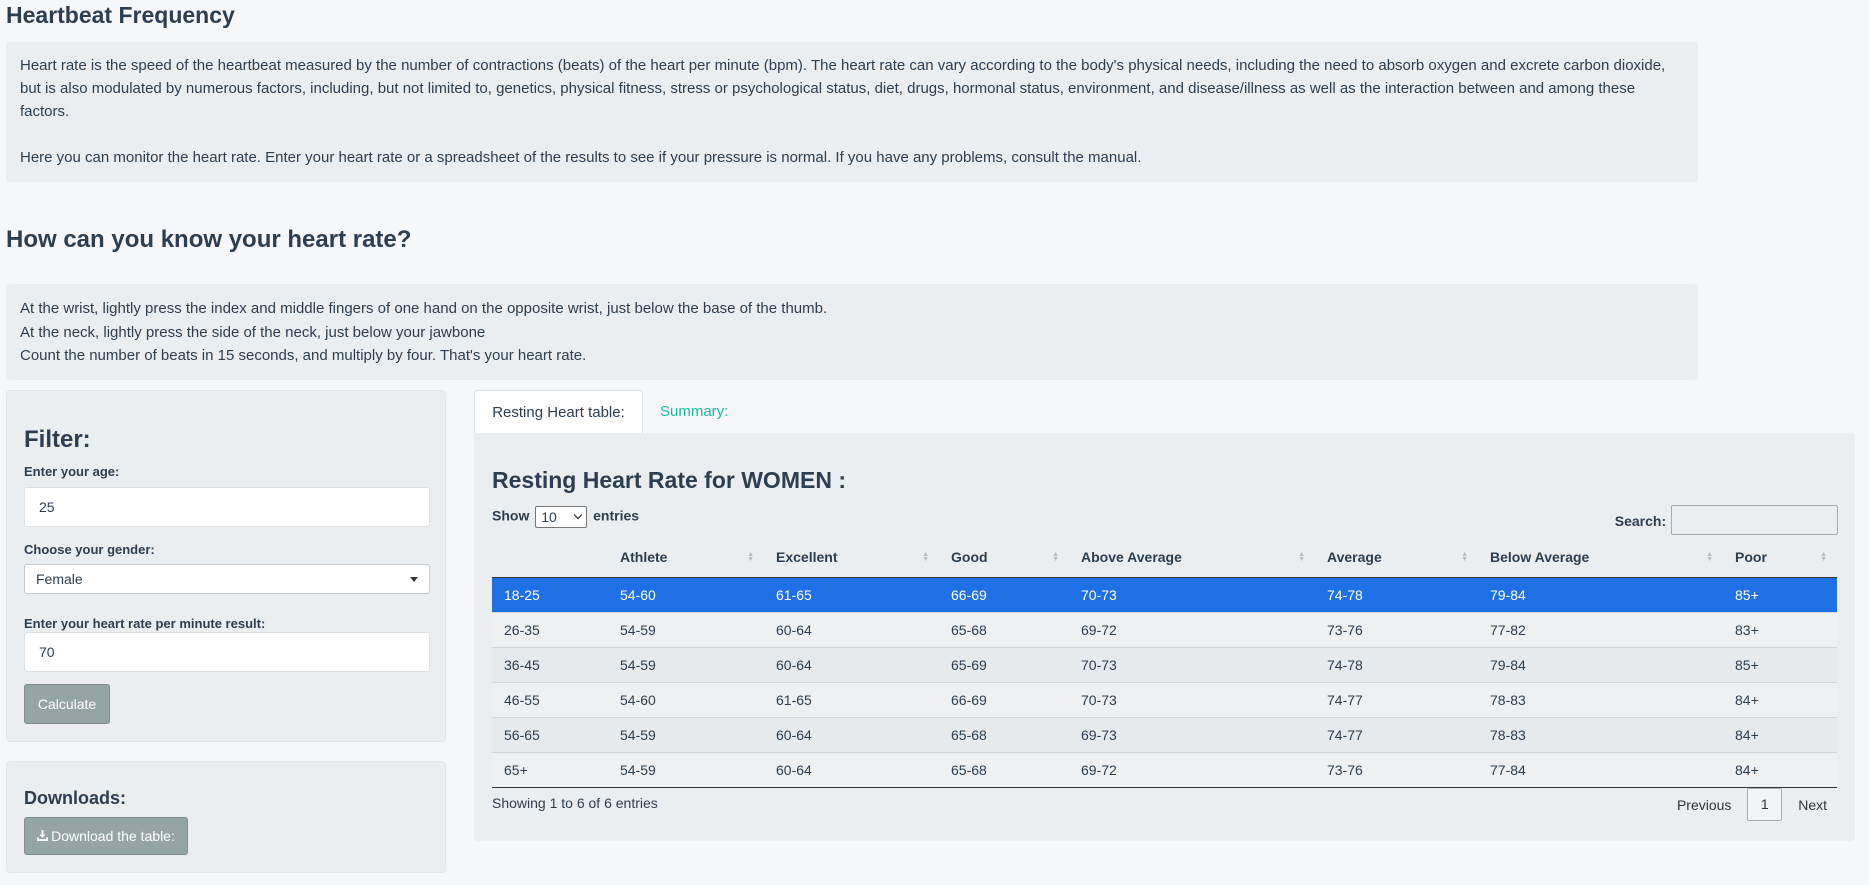  Describe the element at coordinates (550, 664) in the screenshot. I see `age-range-cell: 36-45` at that location.